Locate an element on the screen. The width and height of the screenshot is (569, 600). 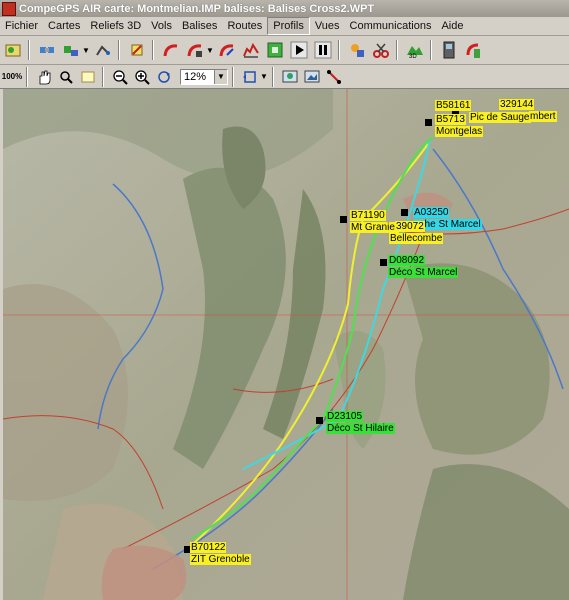
refresh-zoom-icon is located at coordinates (164, 76).